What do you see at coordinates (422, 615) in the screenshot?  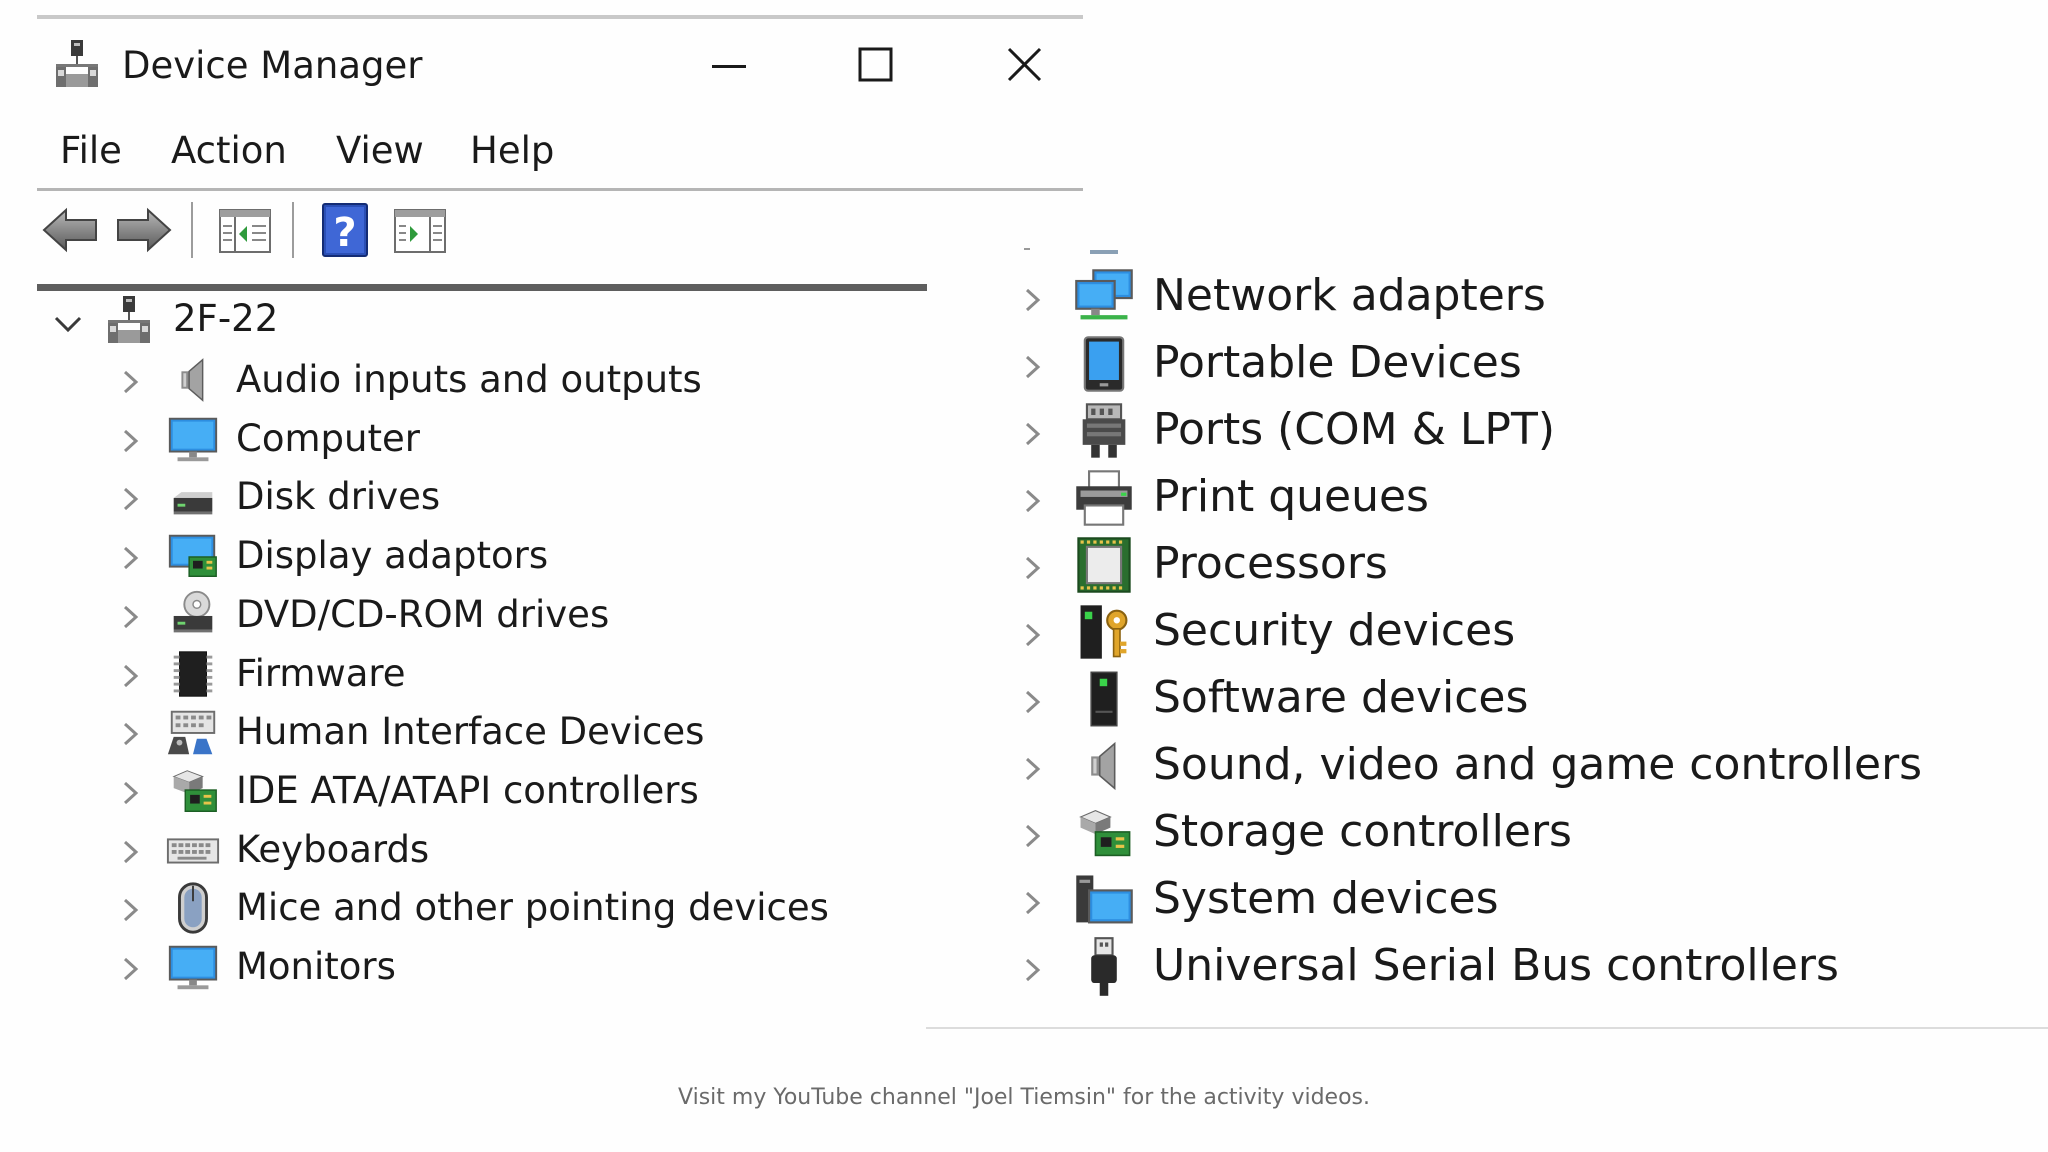 I see `tree-item-label: DVD/CD-ROM drives` at bounding box center [422, 615].